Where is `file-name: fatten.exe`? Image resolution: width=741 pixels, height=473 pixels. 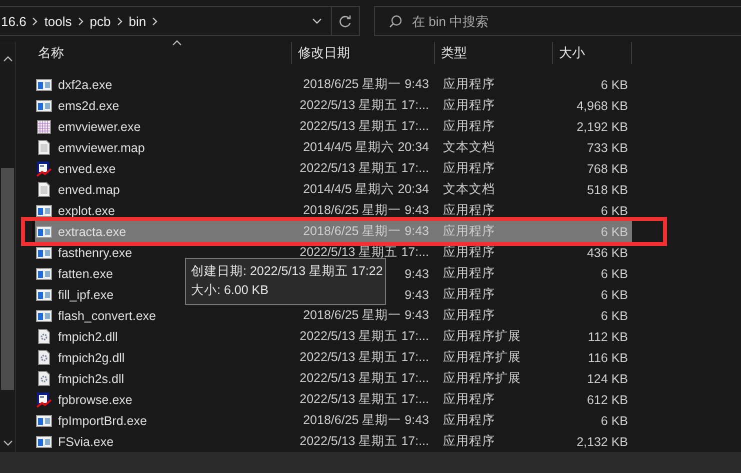
file-name: fatten.exe is located at coordinates (85, 273).